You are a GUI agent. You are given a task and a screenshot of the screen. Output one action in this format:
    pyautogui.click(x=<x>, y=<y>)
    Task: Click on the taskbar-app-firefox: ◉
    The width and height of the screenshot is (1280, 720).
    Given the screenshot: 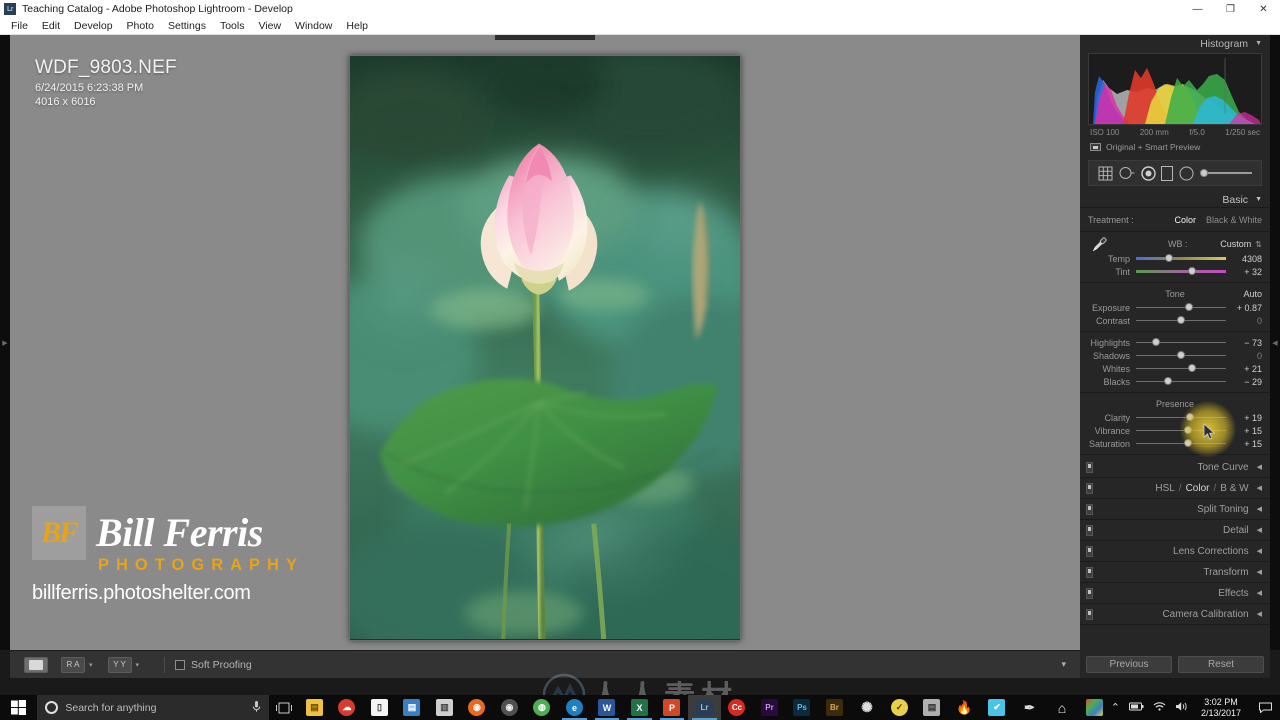 What is the action you would take?
    pyautogui.click(x=477, y=707)
    